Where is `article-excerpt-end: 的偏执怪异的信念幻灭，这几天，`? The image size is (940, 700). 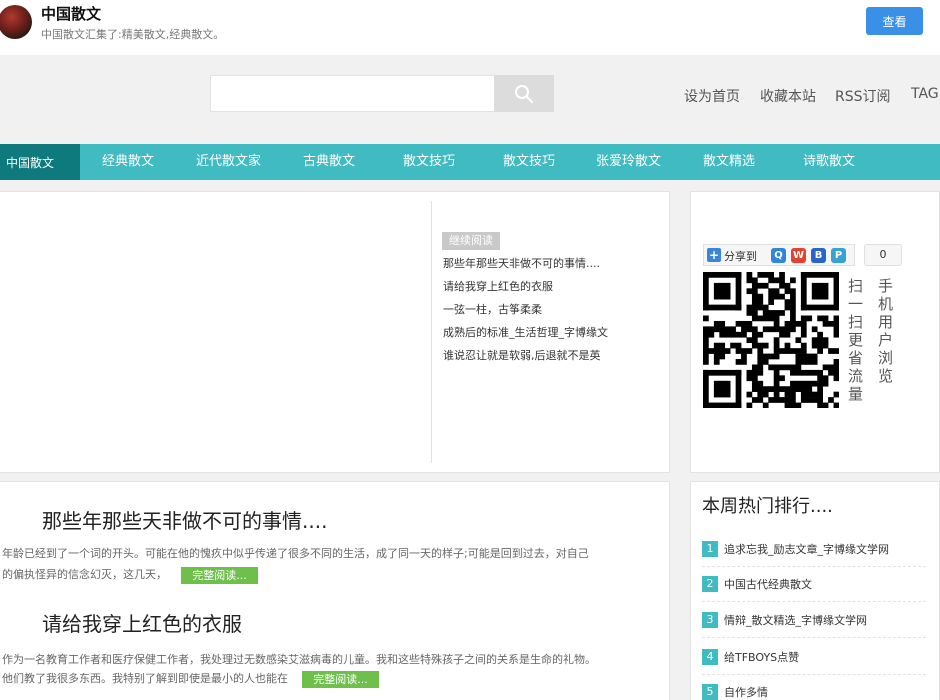 article-excerpt-end: 的偏执怪异的信念幻灭，这几天， is located at coordinates (84, 574).